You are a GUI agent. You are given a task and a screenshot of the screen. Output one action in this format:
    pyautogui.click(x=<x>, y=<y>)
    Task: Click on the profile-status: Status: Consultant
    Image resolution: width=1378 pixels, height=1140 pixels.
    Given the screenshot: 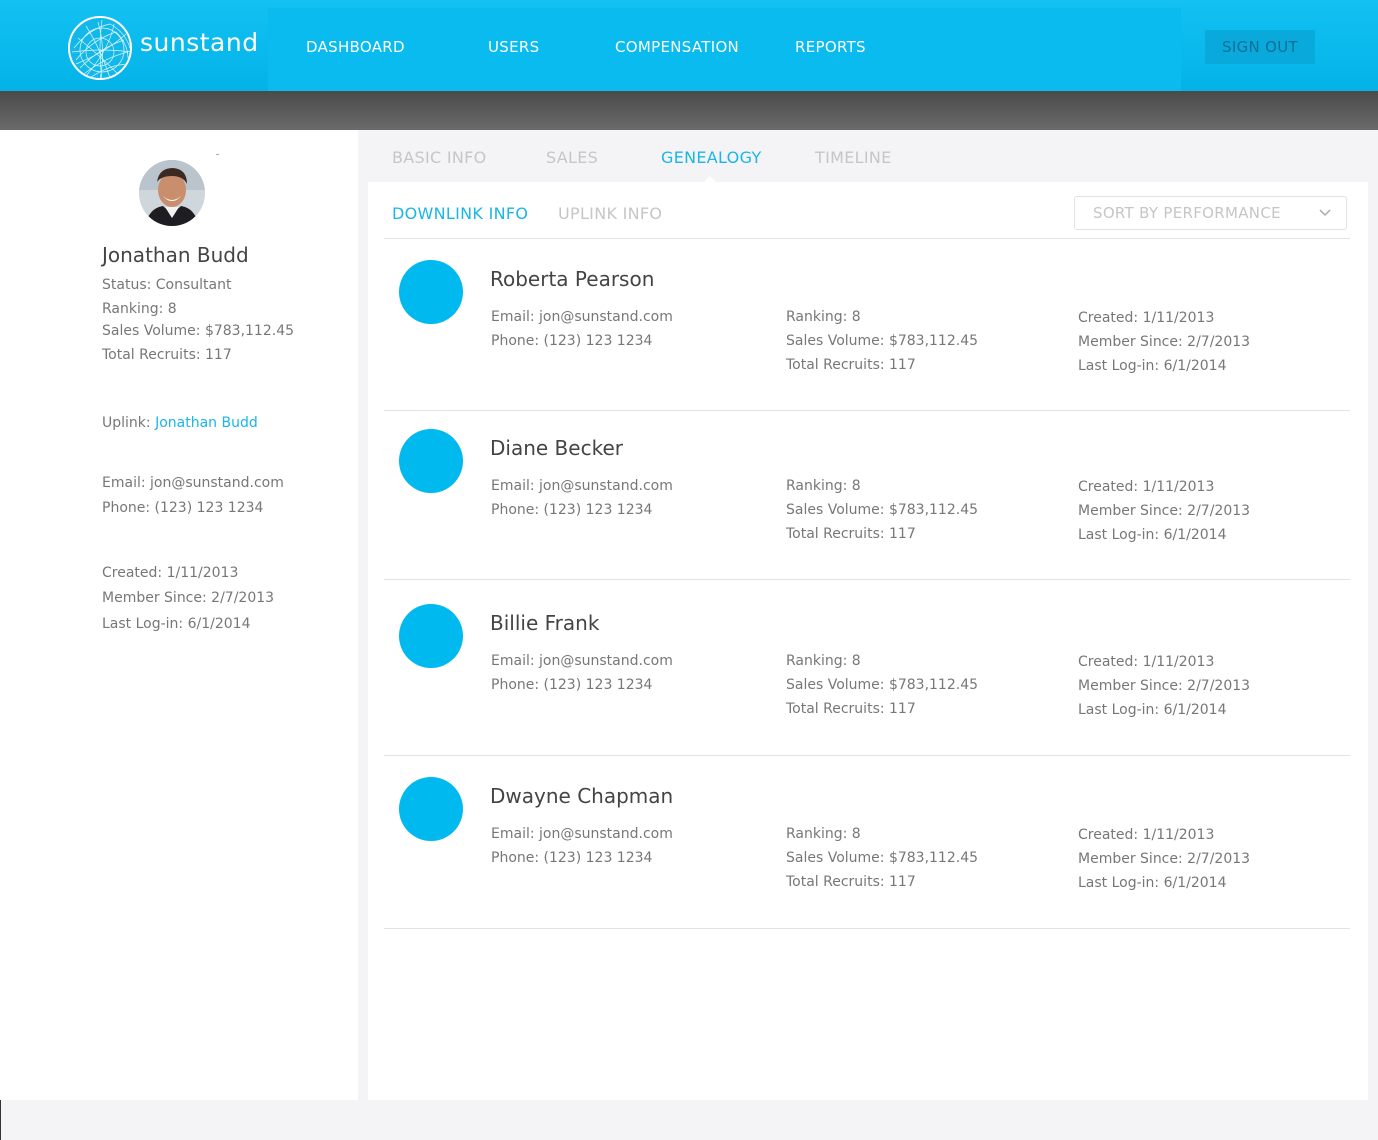 What is the action you would take?
    pyautogui.click(x=167, y=285)
    